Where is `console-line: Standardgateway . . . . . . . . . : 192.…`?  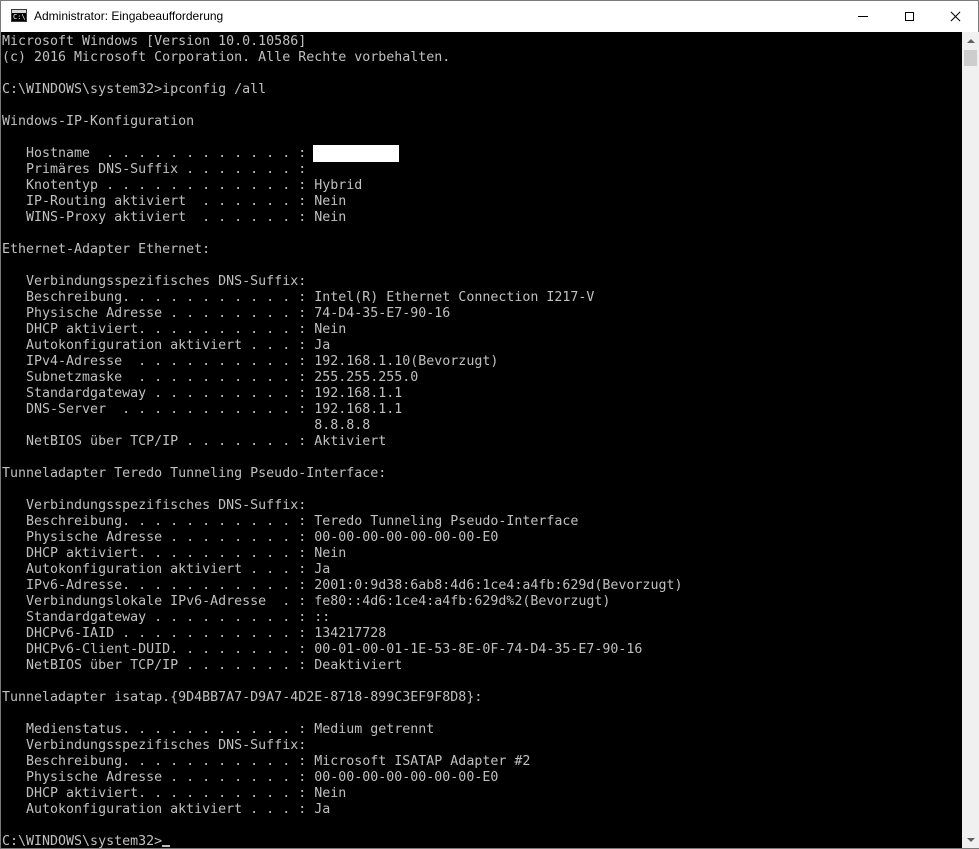 console-line: Standardgateway . . . . . . . . . : 192.… is located at coordinates (202, 393).